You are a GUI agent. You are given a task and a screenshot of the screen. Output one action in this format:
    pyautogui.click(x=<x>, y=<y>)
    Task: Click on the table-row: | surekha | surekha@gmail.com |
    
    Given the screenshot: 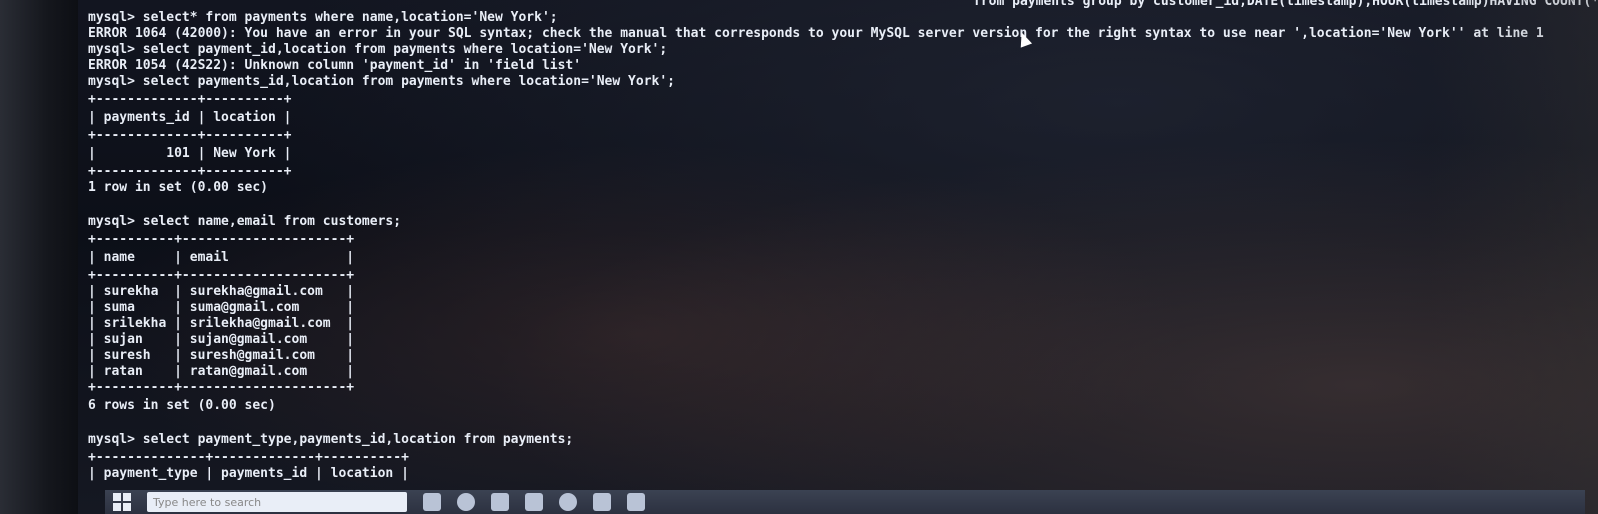 What is the action you would take?
    pyautogui.click(x=221, y=291)
    